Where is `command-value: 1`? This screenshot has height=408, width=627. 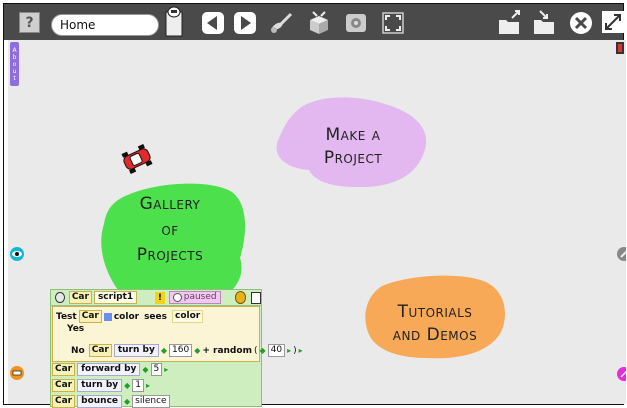 command-value: 1 is located at coordinates (138, 385).